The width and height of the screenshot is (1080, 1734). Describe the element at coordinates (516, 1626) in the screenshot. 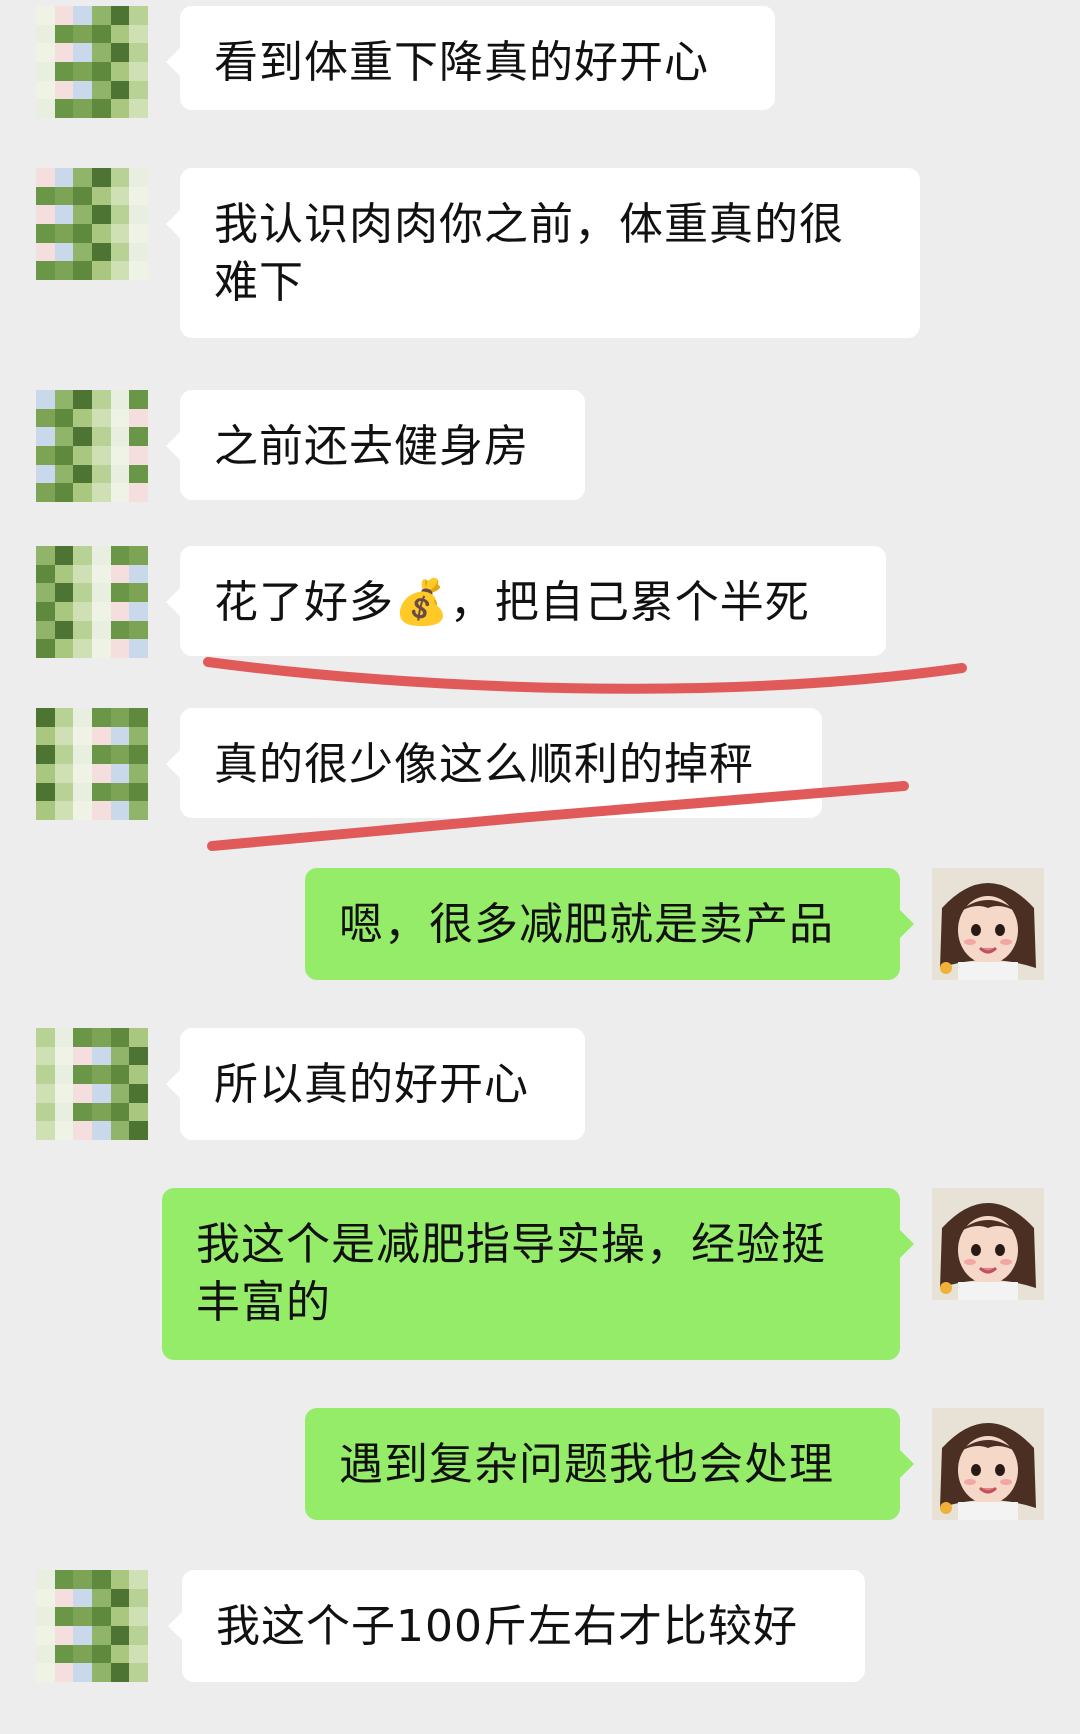

I see `incoming-message-bubble: 我这个子100斤左右才比较好` at that location.